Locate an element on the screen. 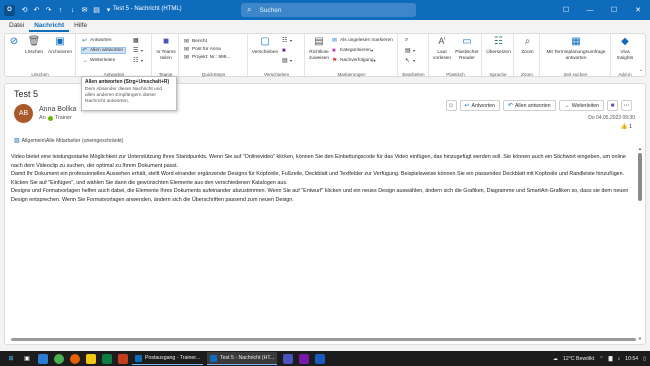 The width and height of the screenshot is (650, 366). meeting-reply-button: ▦ is located at coordinates (137, 40).